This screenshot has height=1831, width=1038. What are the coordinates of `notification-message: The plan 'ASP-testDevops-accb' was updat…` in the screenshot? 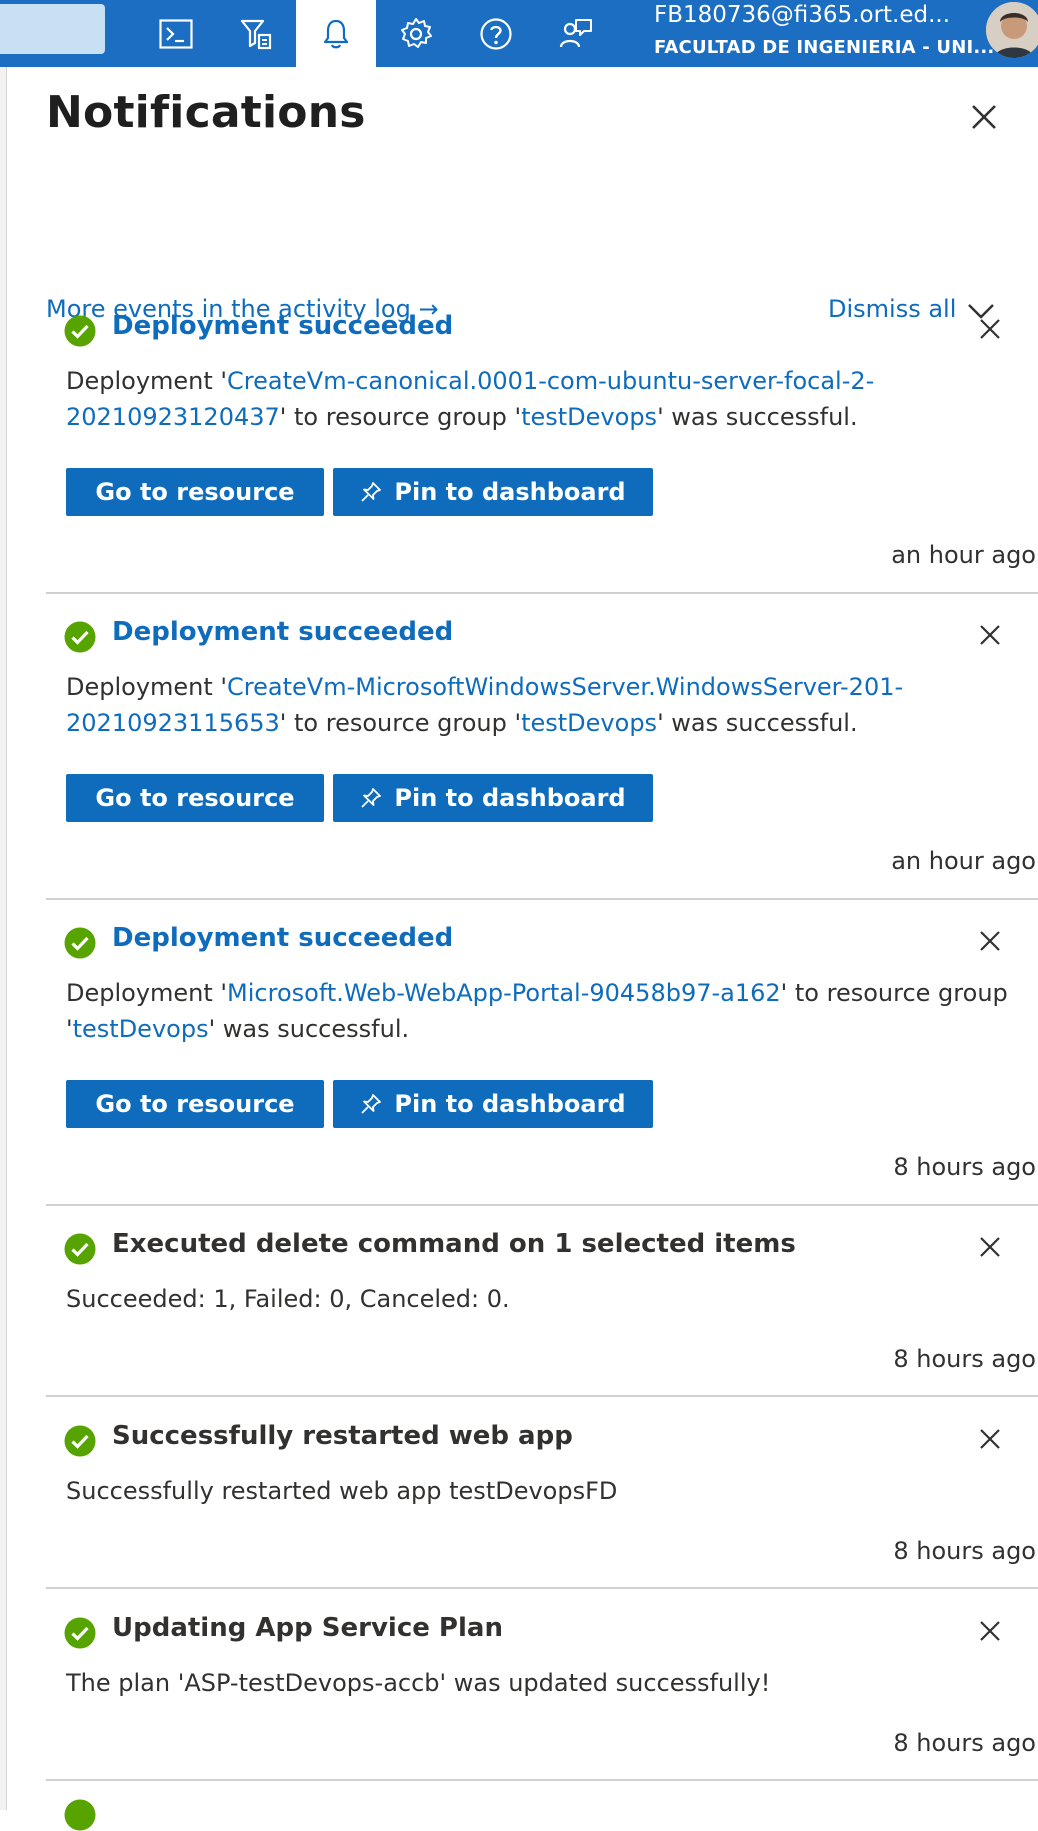 It's located at (418, 1683).